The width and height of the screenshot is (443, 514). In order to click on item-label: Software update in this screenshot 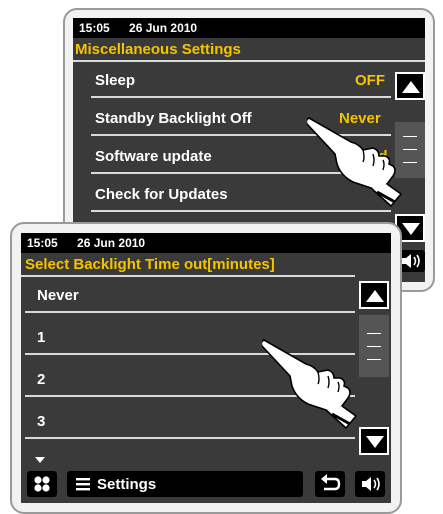, I will do `click(153, 156)`.